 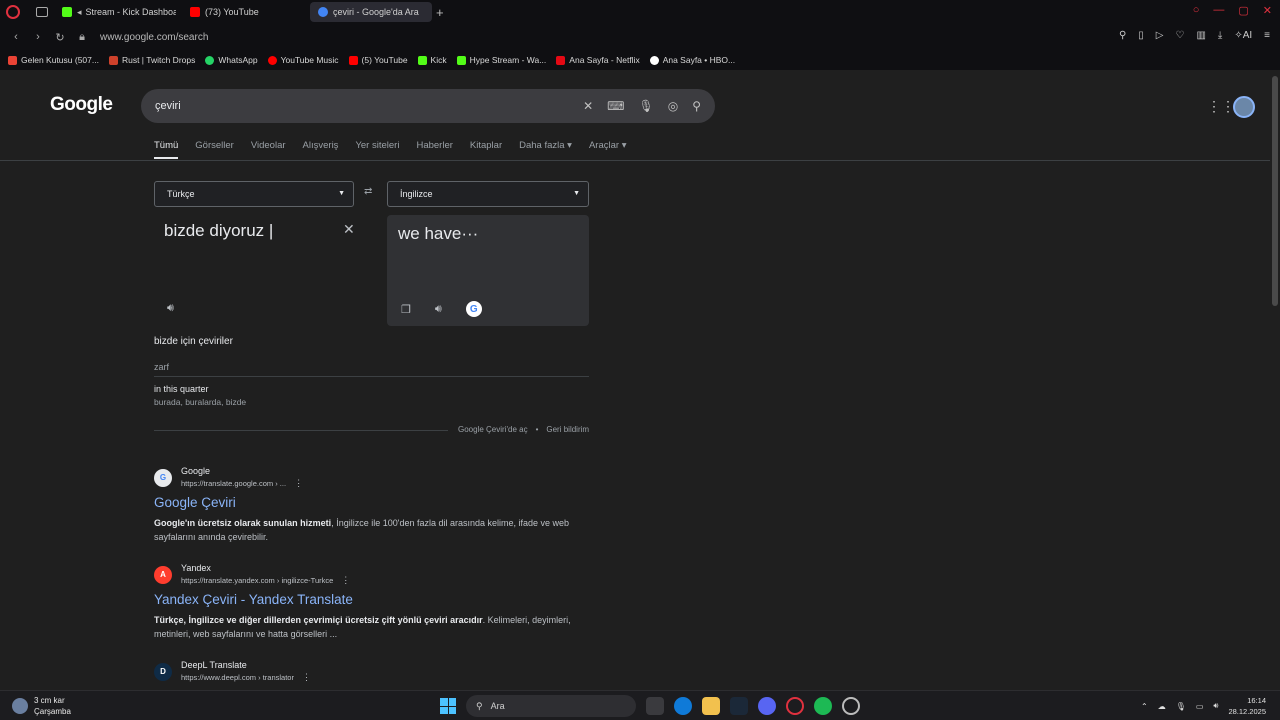 What do you see at coordinates (432, 60) in the screenshot?
I see `bookmark-kick: Kick` at bounding box center [432, 60].